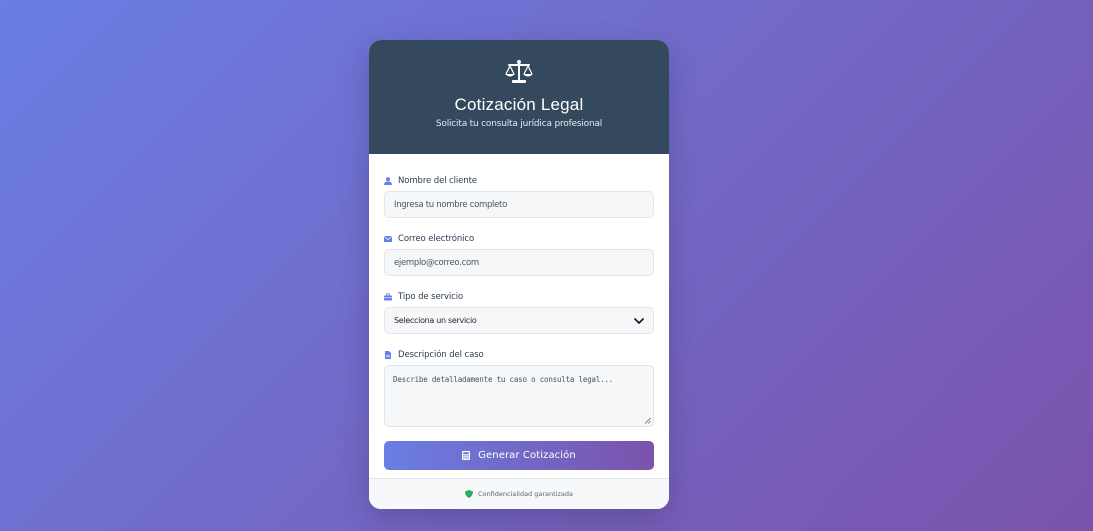 This screenshot has height=531, width=1093. I want to click on envelope-icon, so click(388, 239).